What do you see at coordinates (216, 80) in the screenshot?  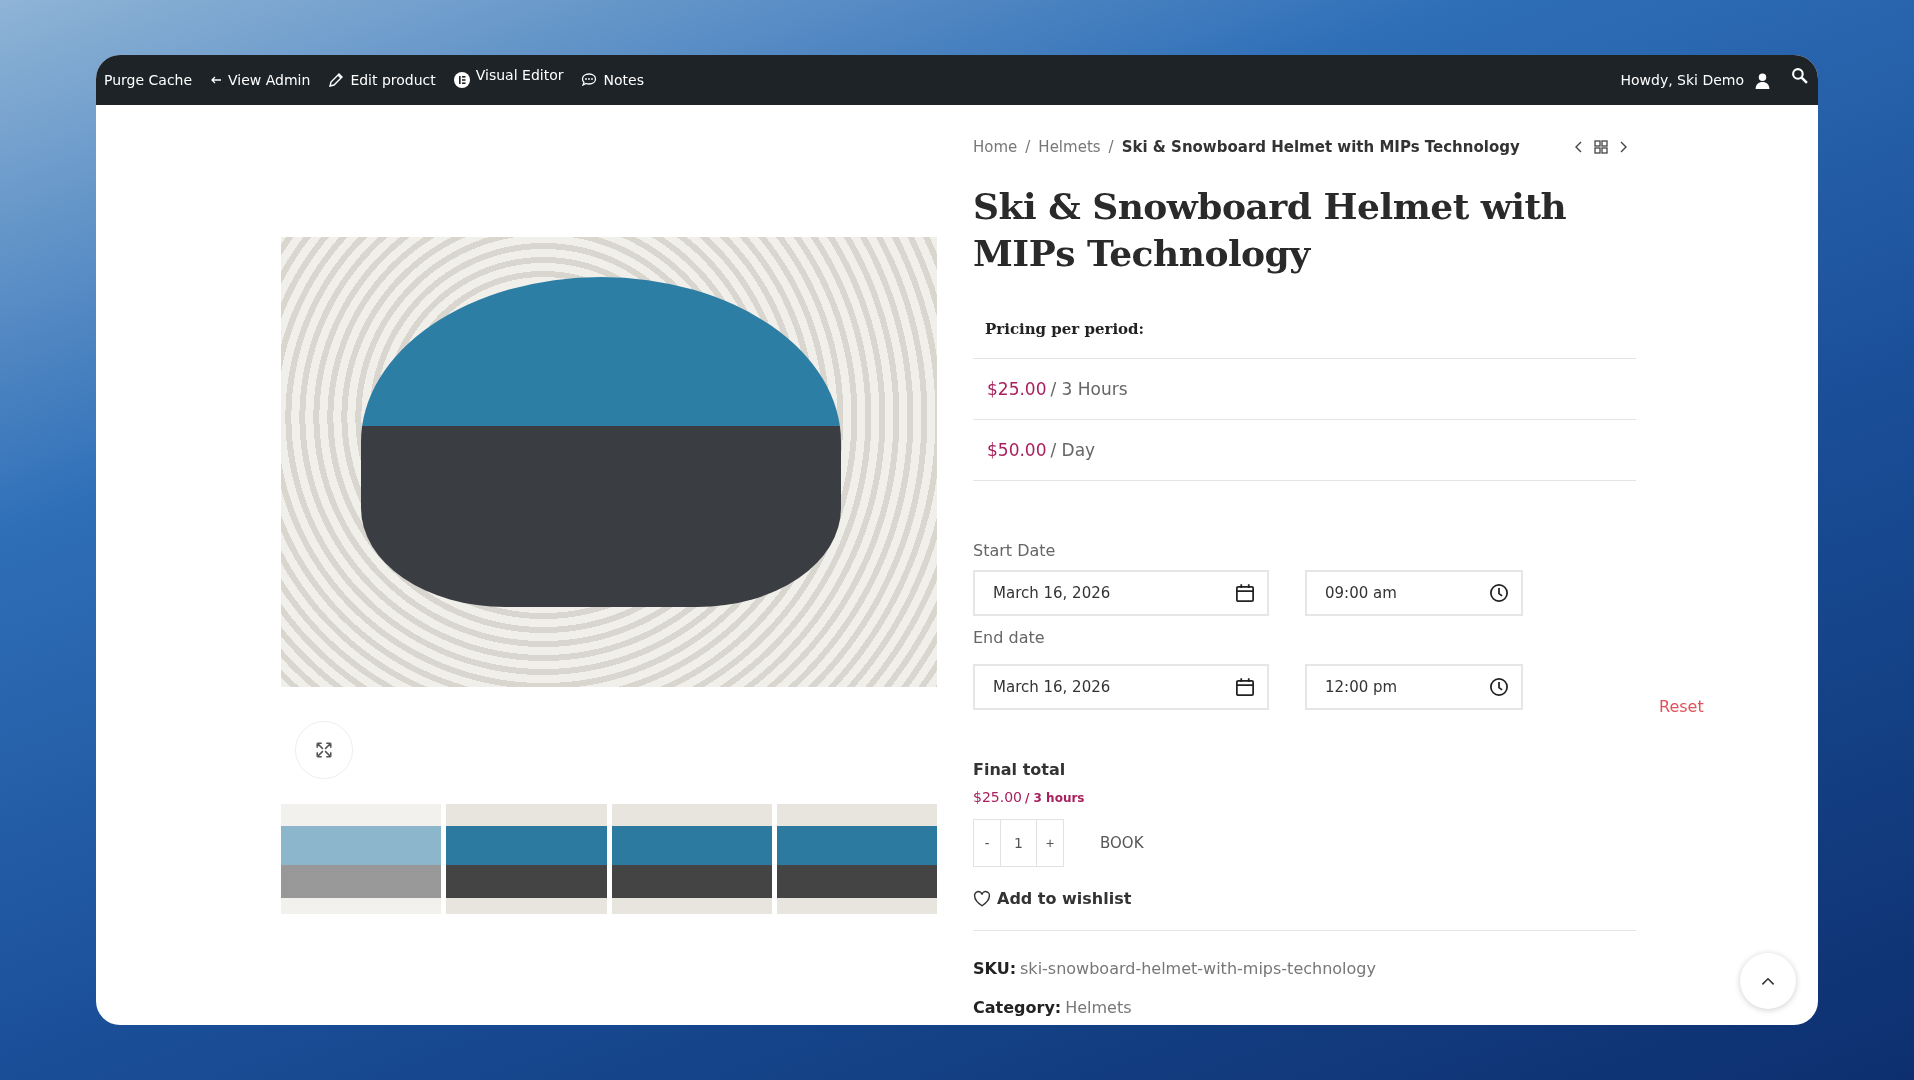 I see `arrow-left-icon` at bounding box center [216, 80].